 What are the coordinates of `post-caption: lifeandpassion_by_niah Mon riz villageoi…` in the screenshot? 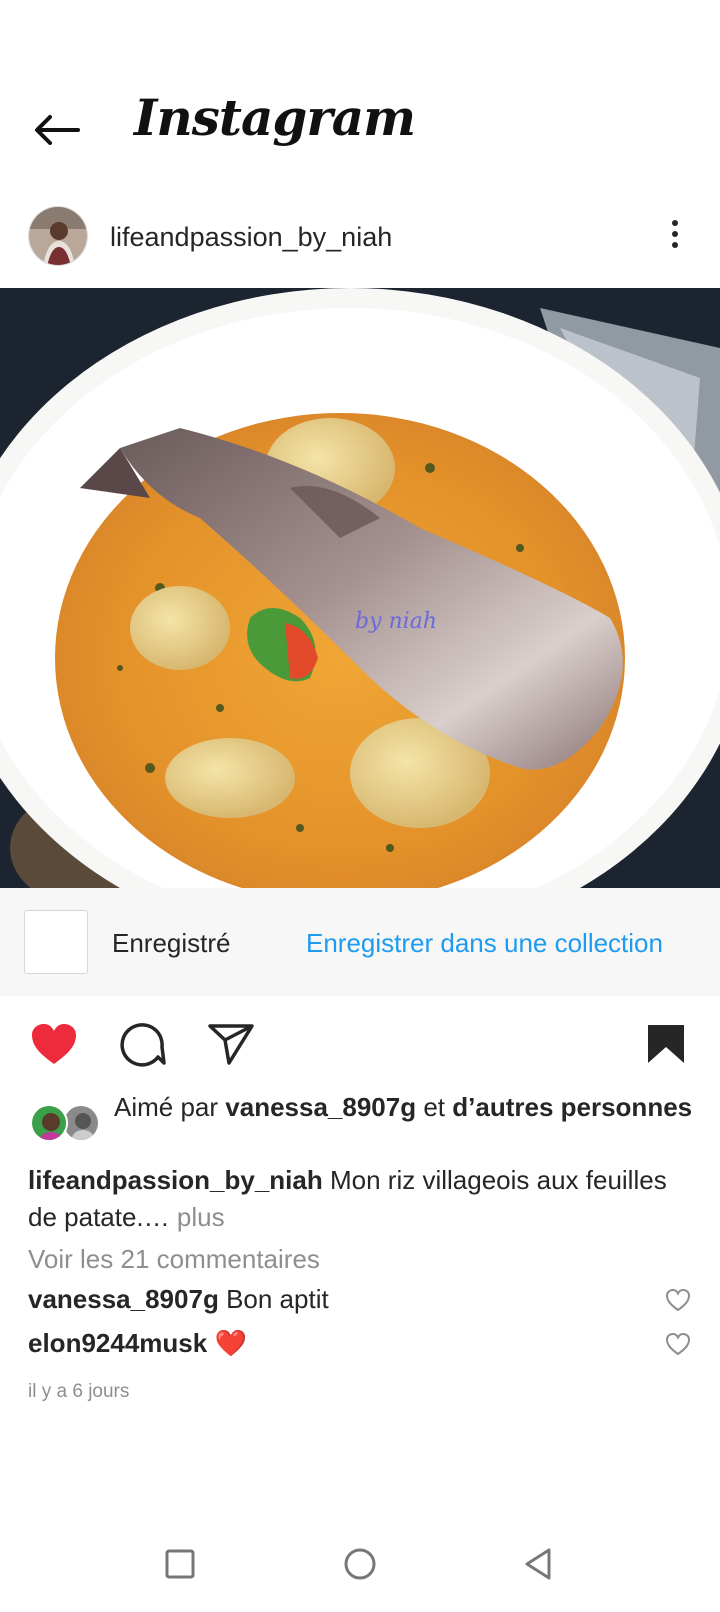 It's located at (363, 1199).